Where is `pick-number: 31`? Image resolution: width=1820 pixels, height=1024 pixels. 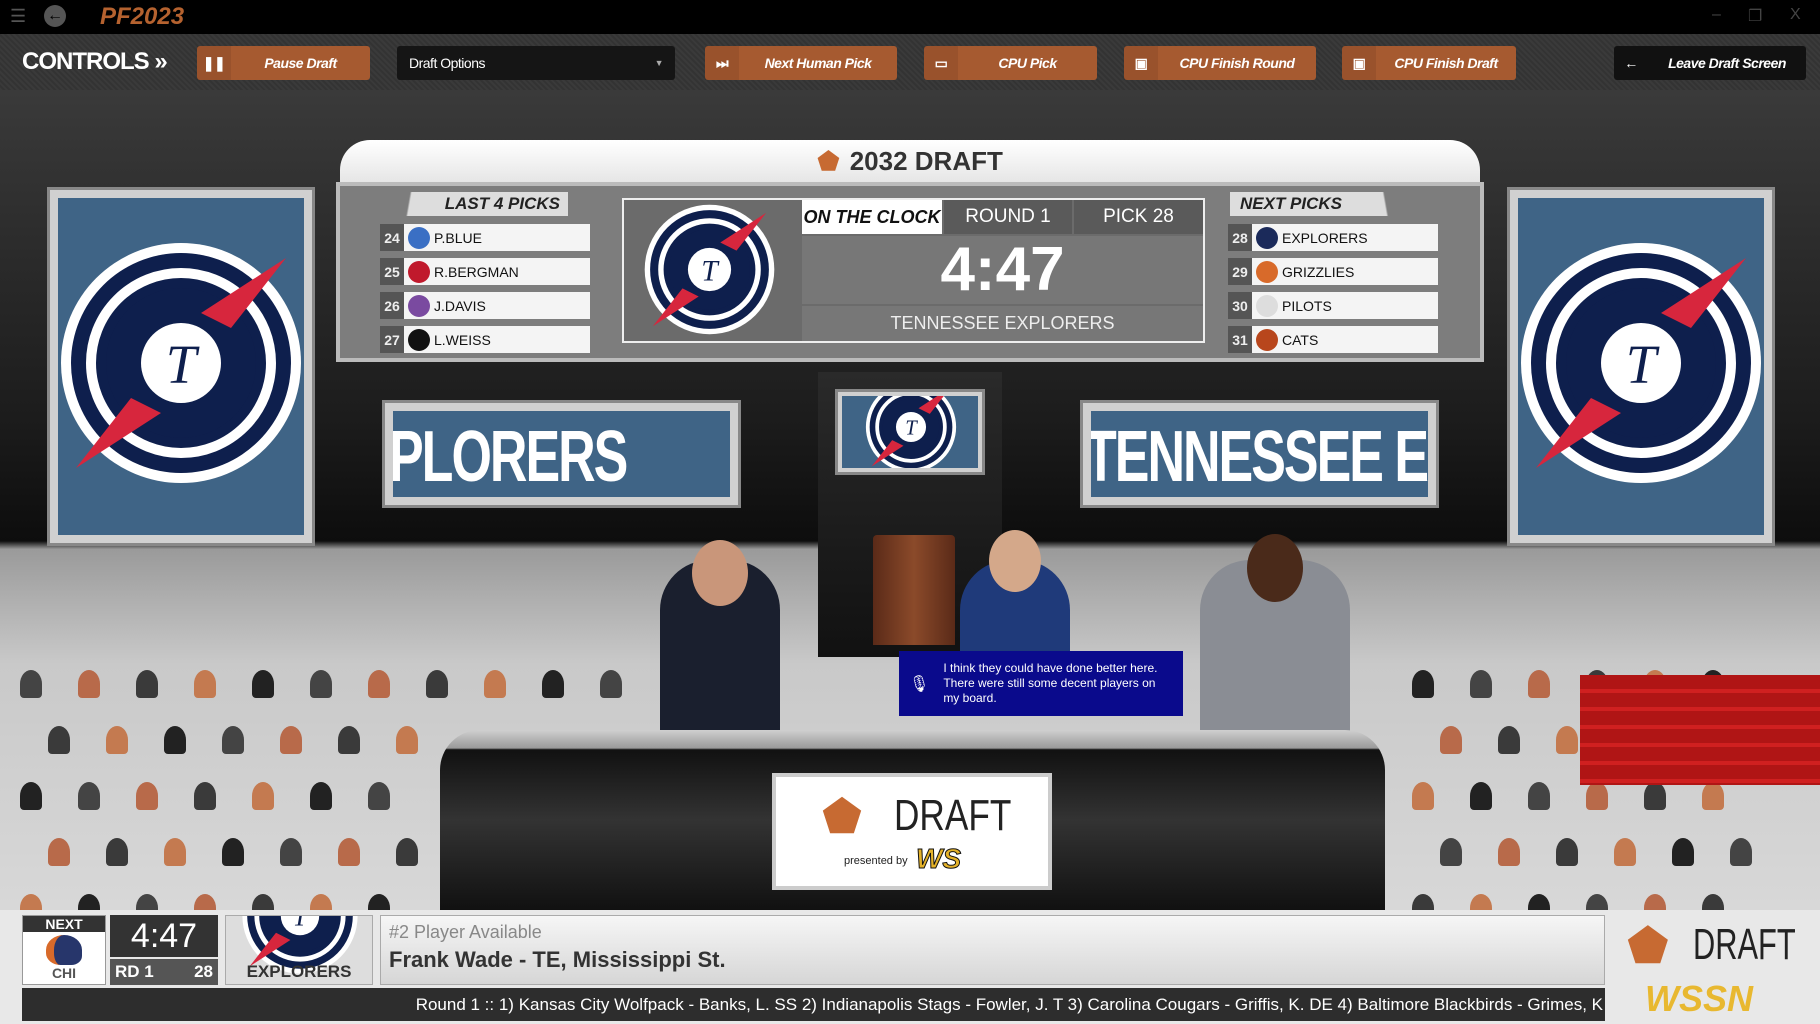 pick-number: 31 is located at coordinates (1240, 339).